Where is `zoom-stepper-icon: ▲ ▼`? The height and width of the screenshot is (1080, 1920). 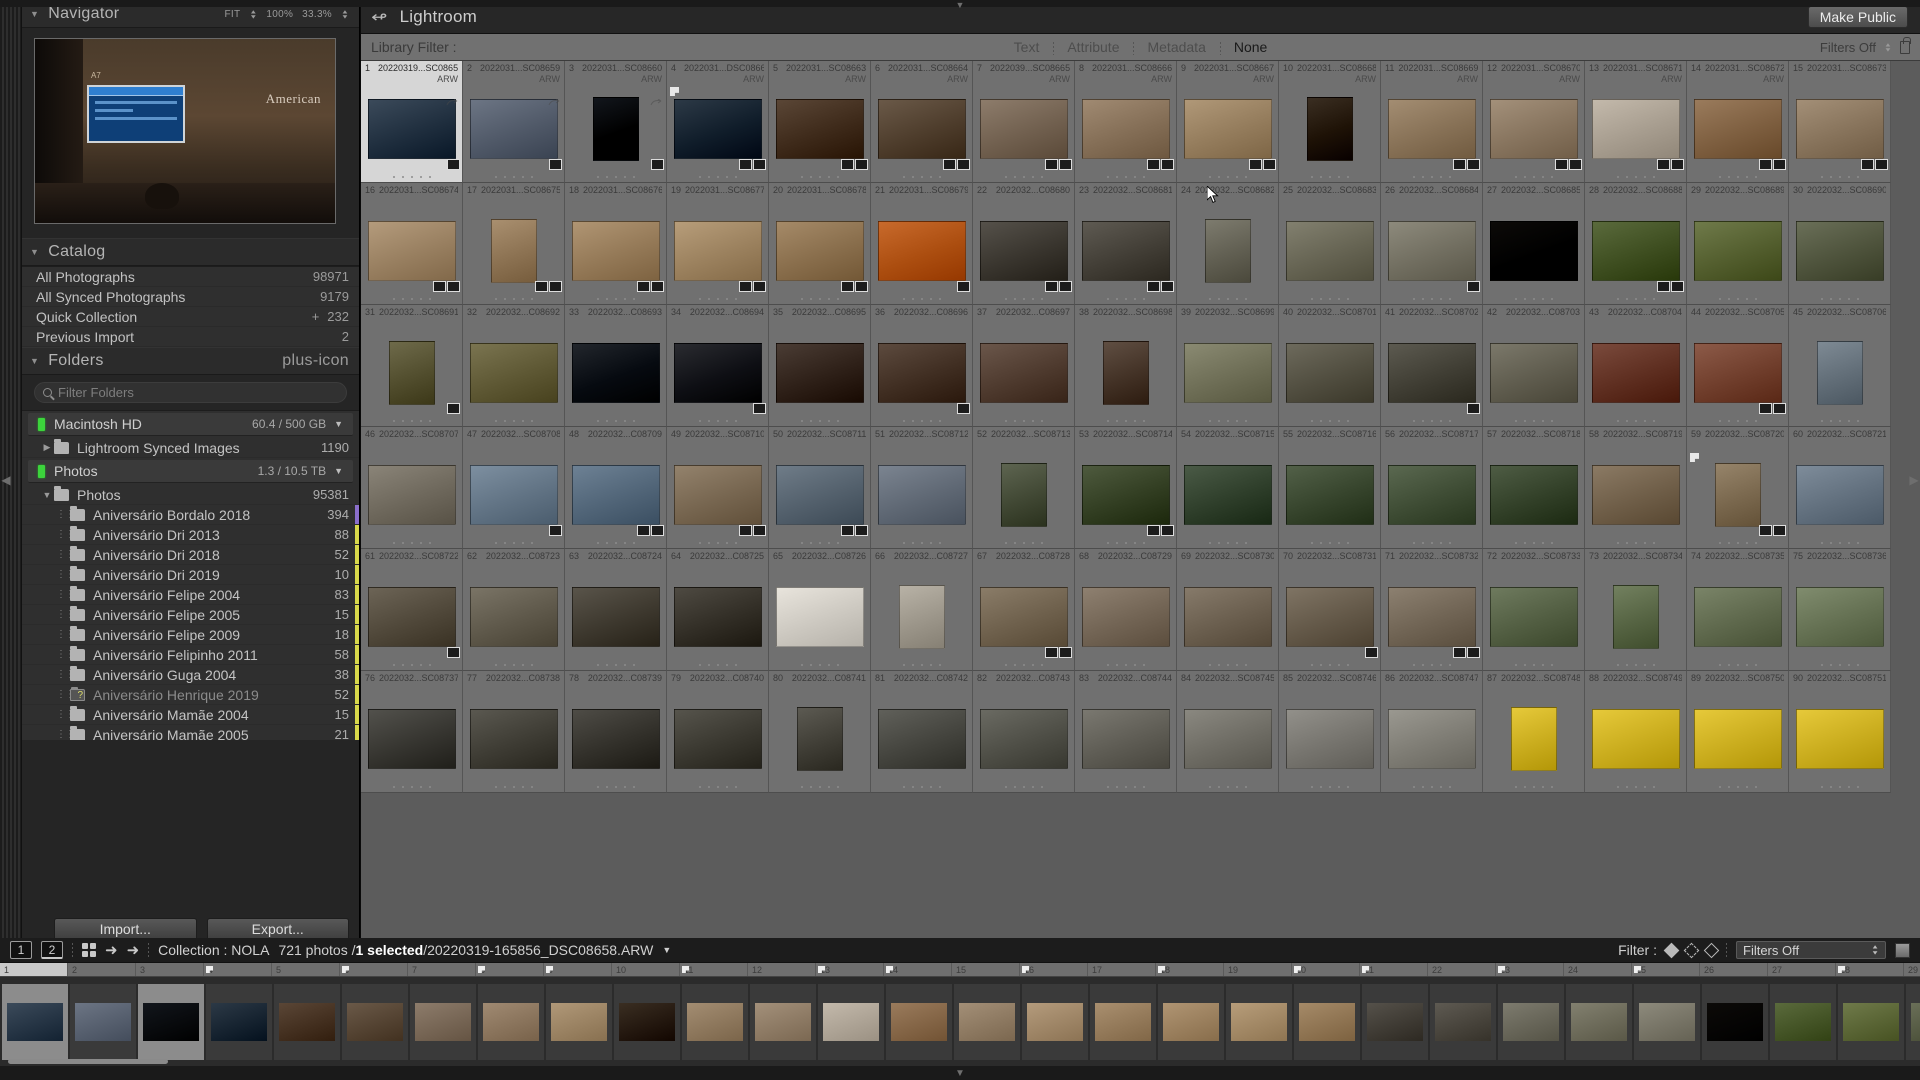 zoom-stepper-icon: ▲ ▼ is located at coordinates (345, 14).